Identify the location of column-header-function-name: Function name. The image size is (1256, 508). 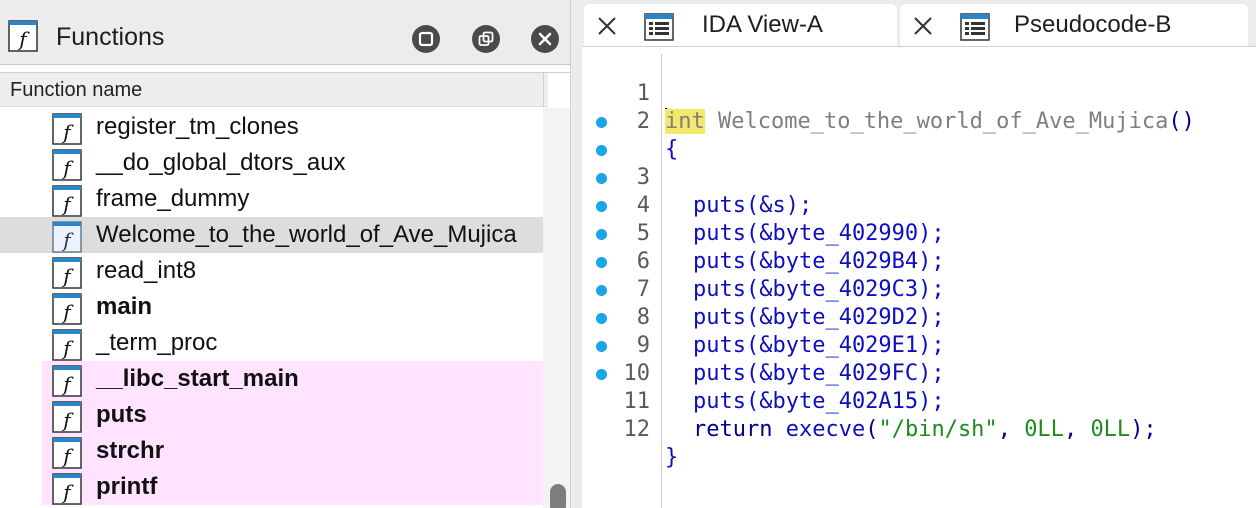
(274, 90).